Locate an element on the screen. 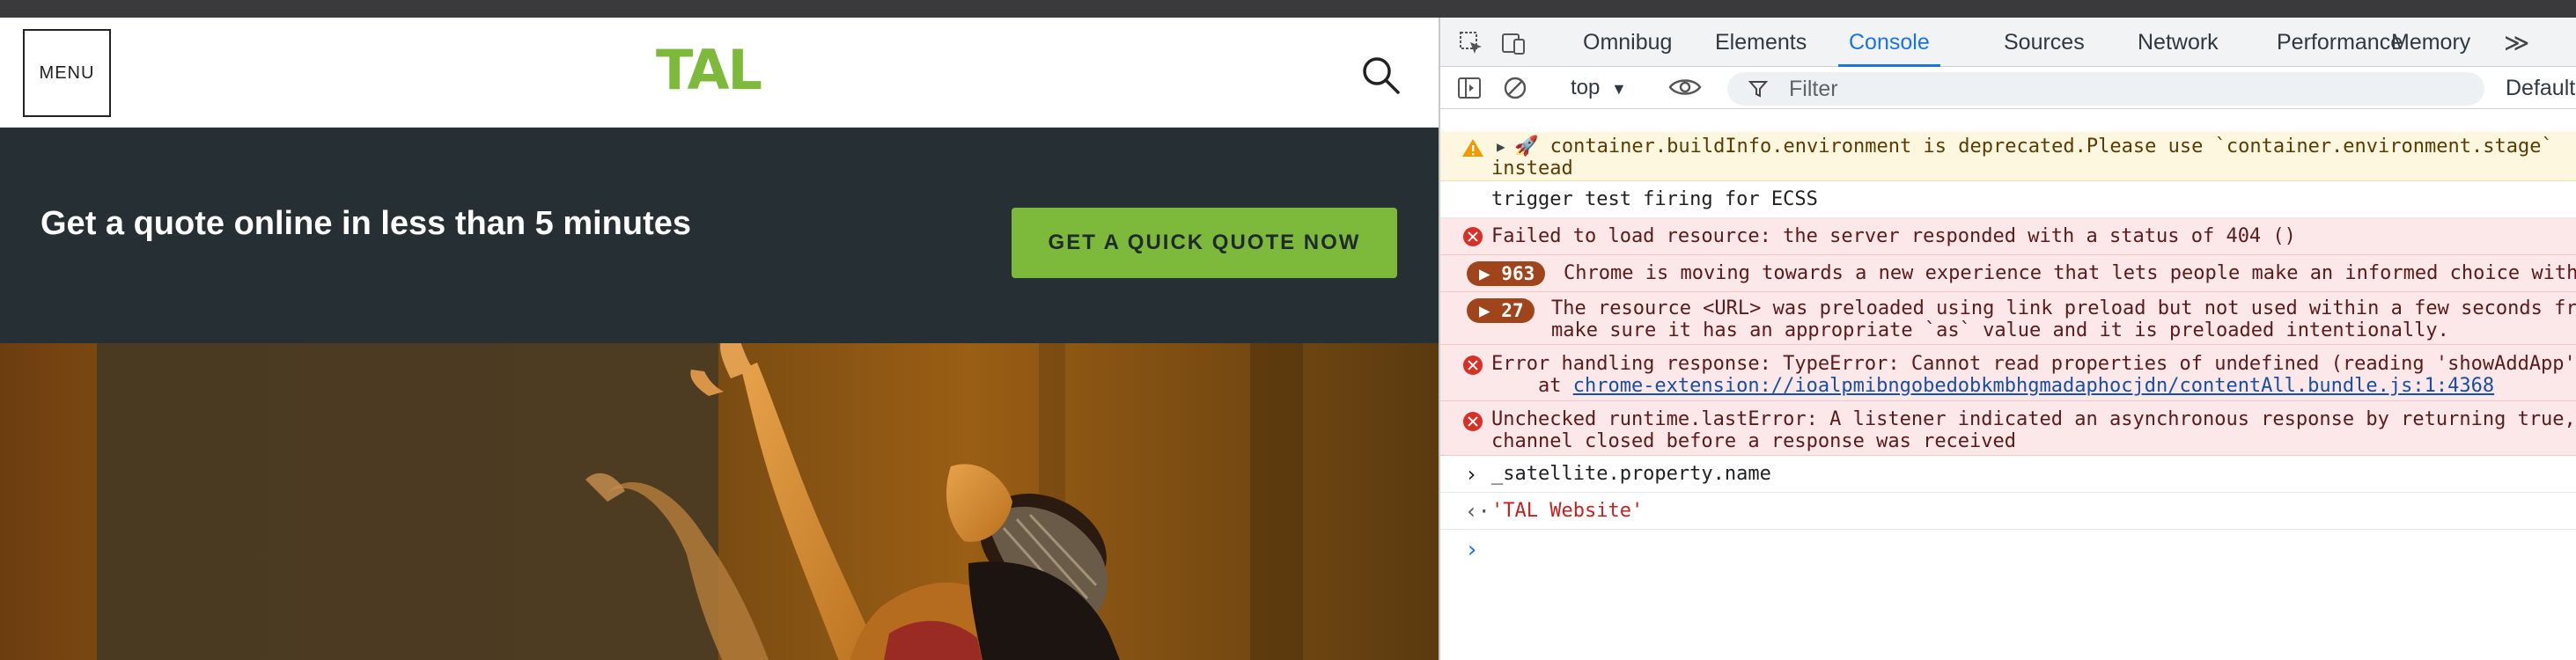 This screenshot has height=660, width=2576. tab-omnibug: Omnibug is located at coordinates (1628, 42).